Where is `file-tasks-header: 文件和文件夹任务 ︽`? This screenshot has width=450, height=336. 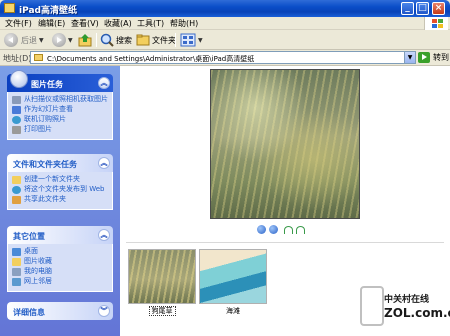 file-tasks-header: 文件和文件夹任务 ︽ is located at coordinates (60, 163).